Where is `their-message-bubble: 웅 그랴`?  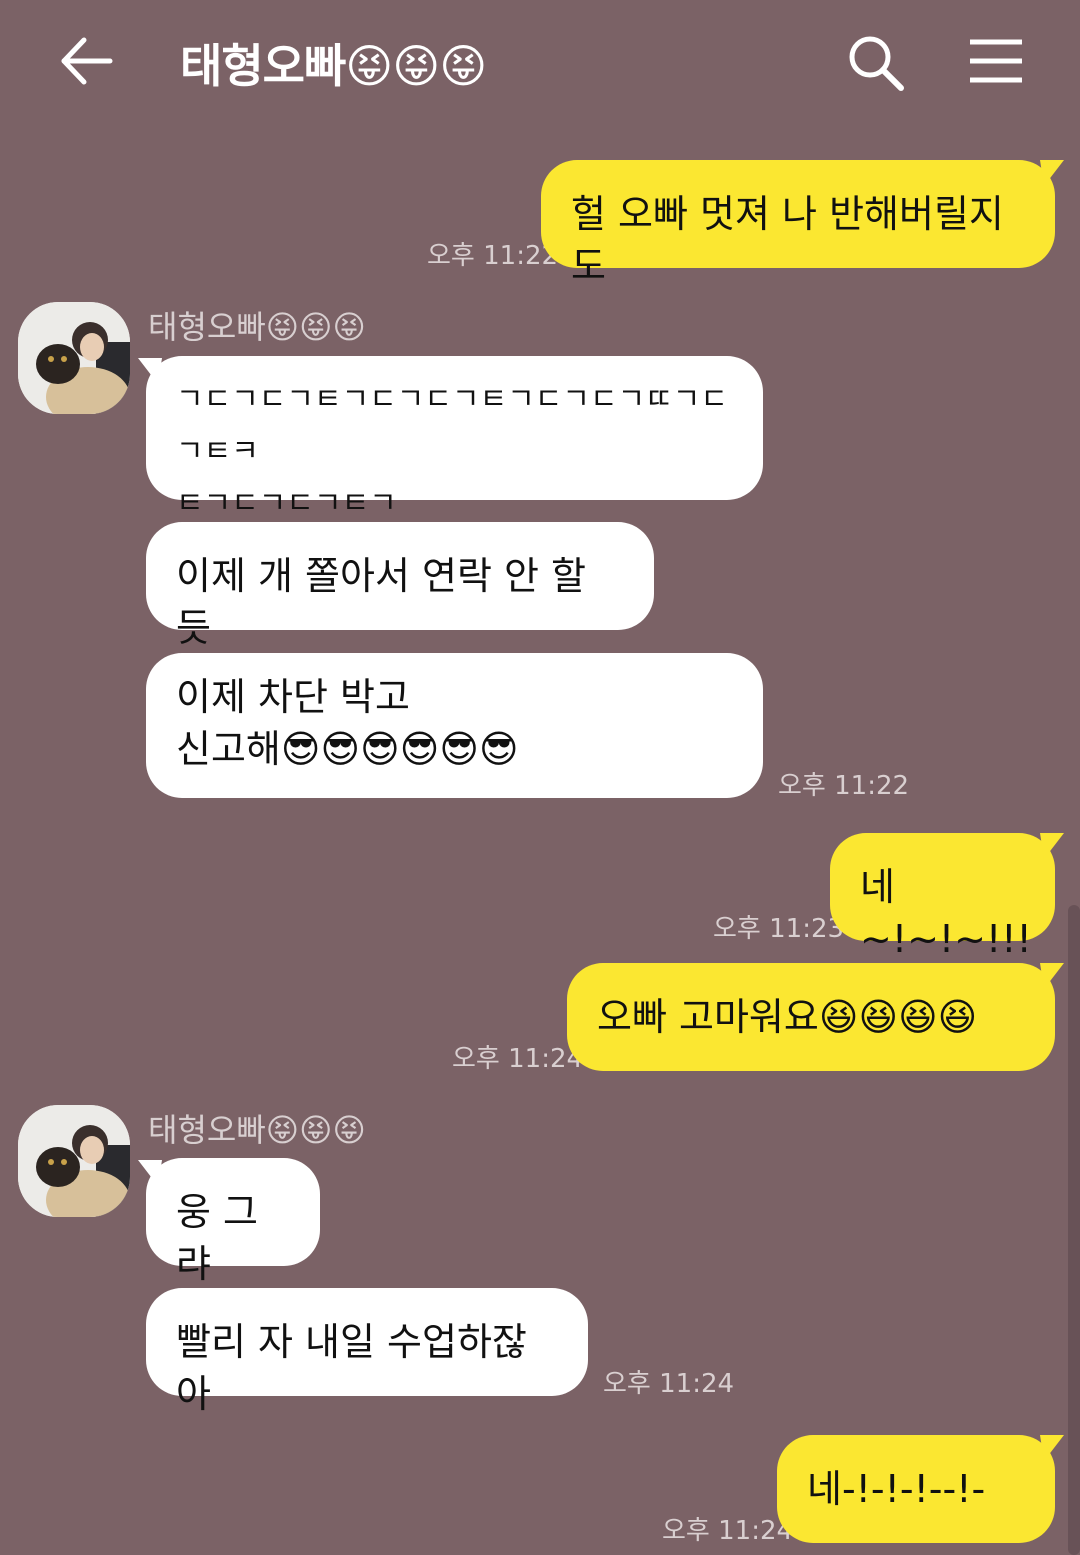
their-message-bubble: 웅 그랴 is located at coordinates (233, 1222).